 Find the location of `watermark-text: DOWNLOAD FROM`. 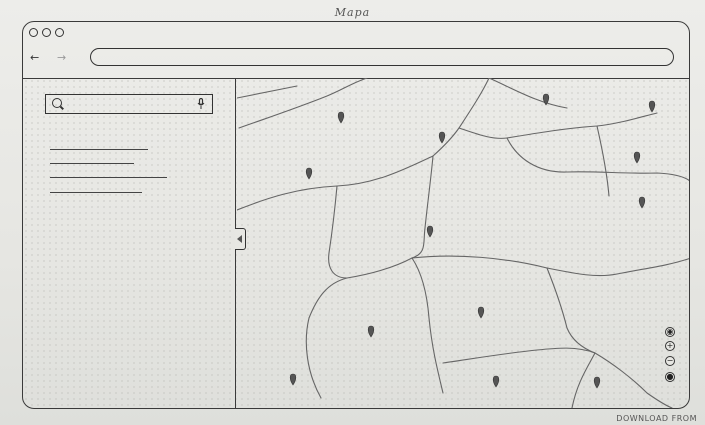

watermark-text: DOWNLOAD FROM is located at coordinates (656, 418).